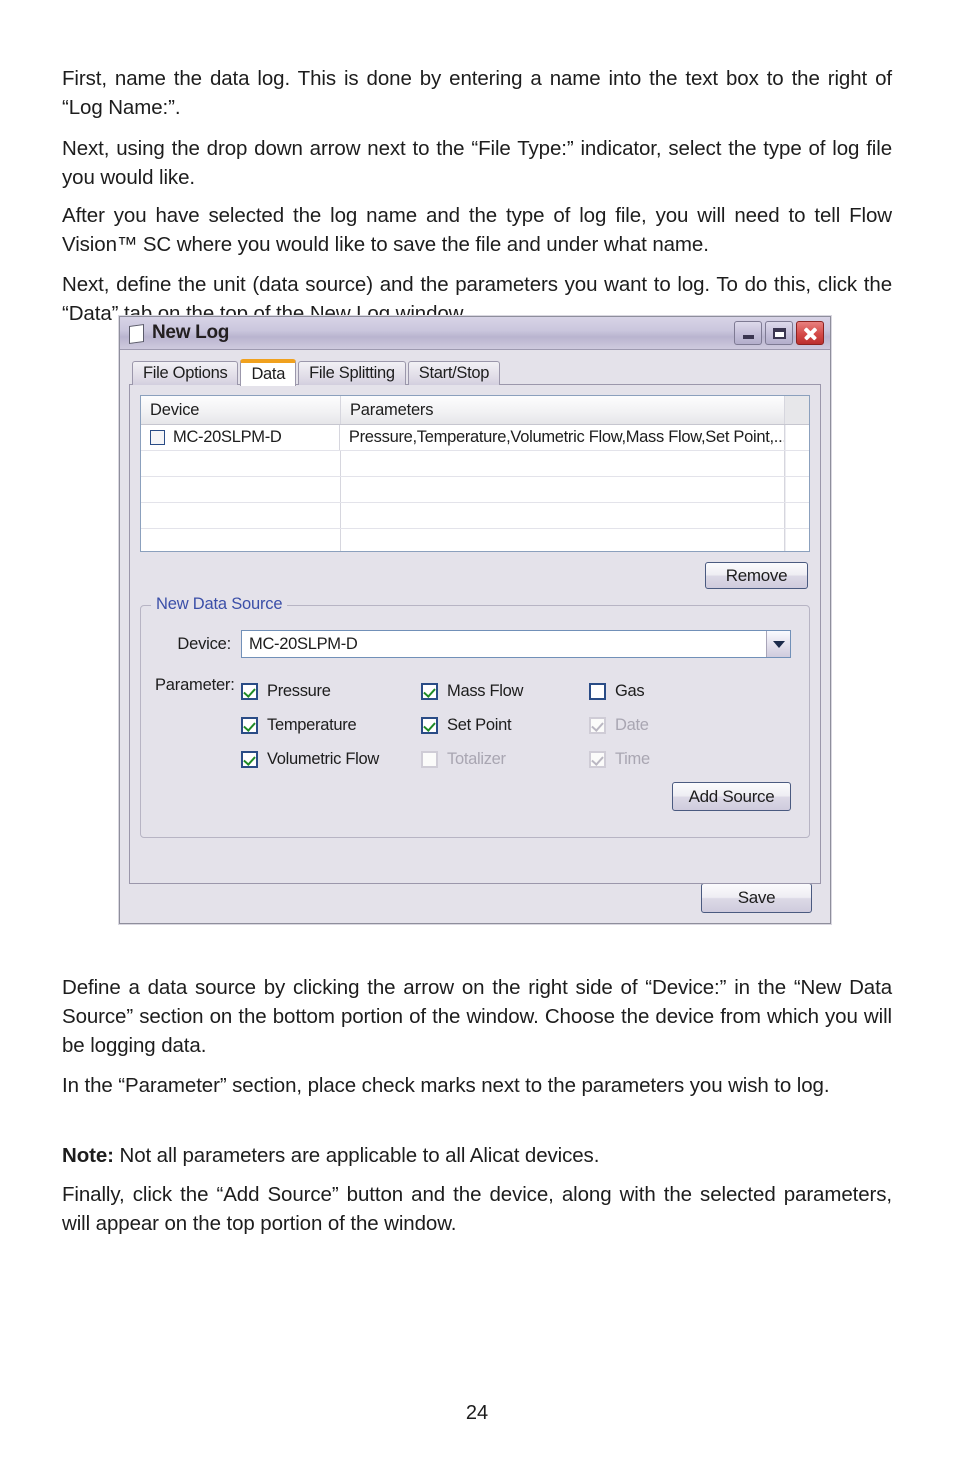  What do you see at coordinates (299, 690) in the screenshot?
I see `checkbox-label-pressure: Pressure` at bounding box center [299, 690].